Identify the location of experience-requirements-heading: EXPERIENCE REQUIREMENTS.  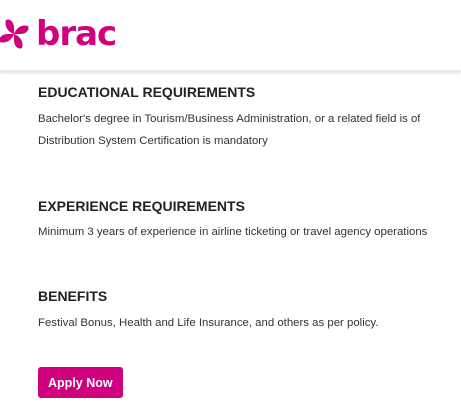
(141, 206).